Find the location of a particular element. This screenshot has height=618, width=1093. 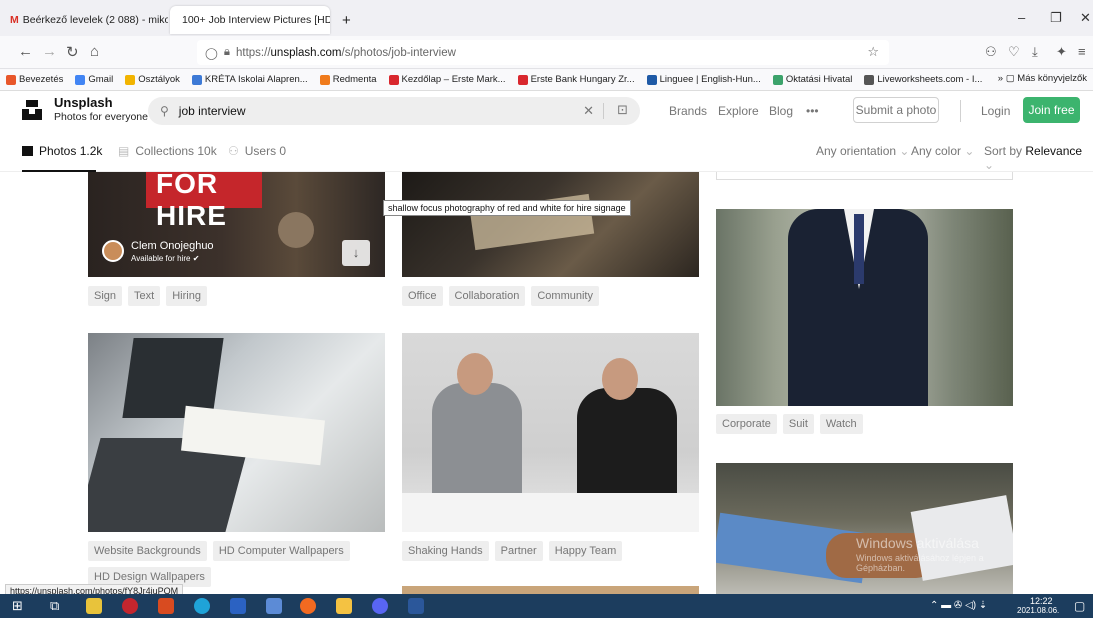

unsplash-logo-icon is located at coordinates (32, 110).